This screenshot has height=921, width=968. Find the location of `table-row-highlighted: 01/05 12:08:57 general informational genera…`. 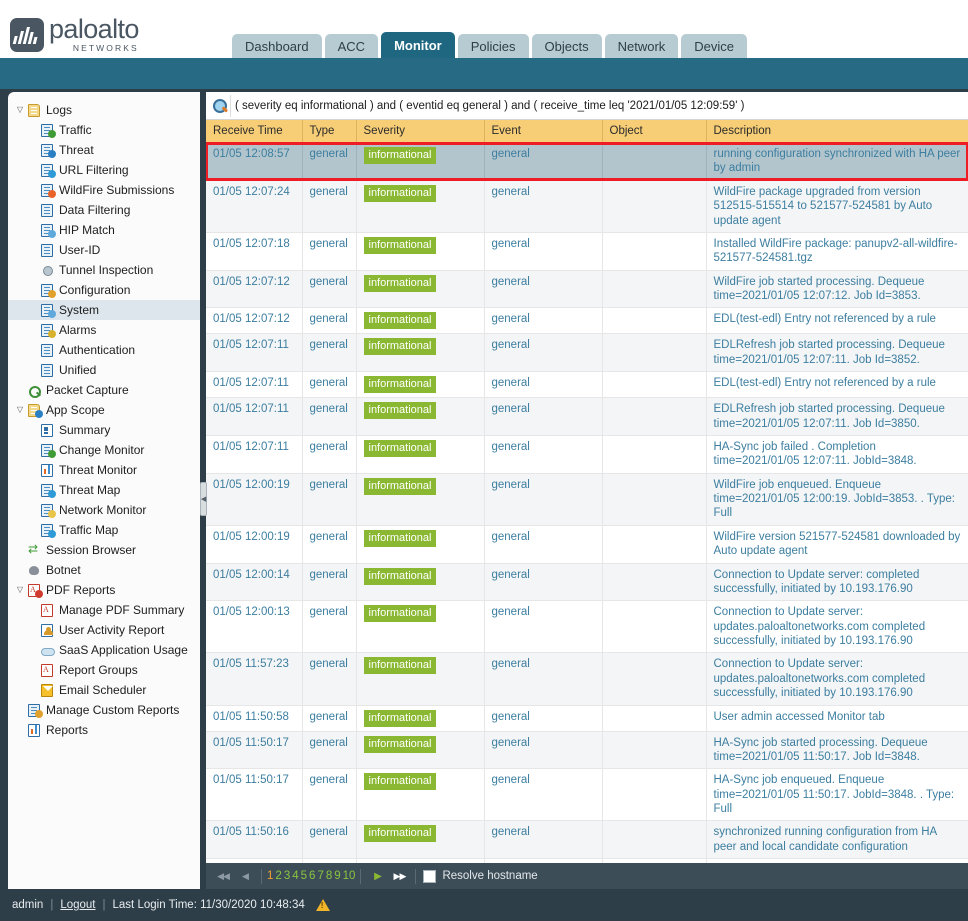

table-row-highlighted: 01/05 12:08:57 general informational genera… is located at coordinates (587, 161).